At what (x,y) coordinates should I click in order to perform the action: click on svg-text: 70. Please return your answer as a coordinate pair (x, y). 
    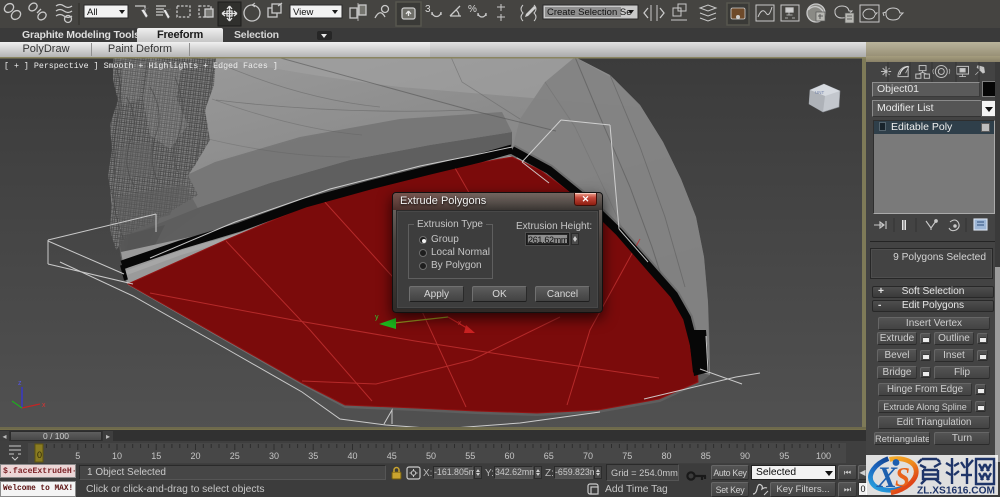
    Looking at the image, I should click on (588, 456).